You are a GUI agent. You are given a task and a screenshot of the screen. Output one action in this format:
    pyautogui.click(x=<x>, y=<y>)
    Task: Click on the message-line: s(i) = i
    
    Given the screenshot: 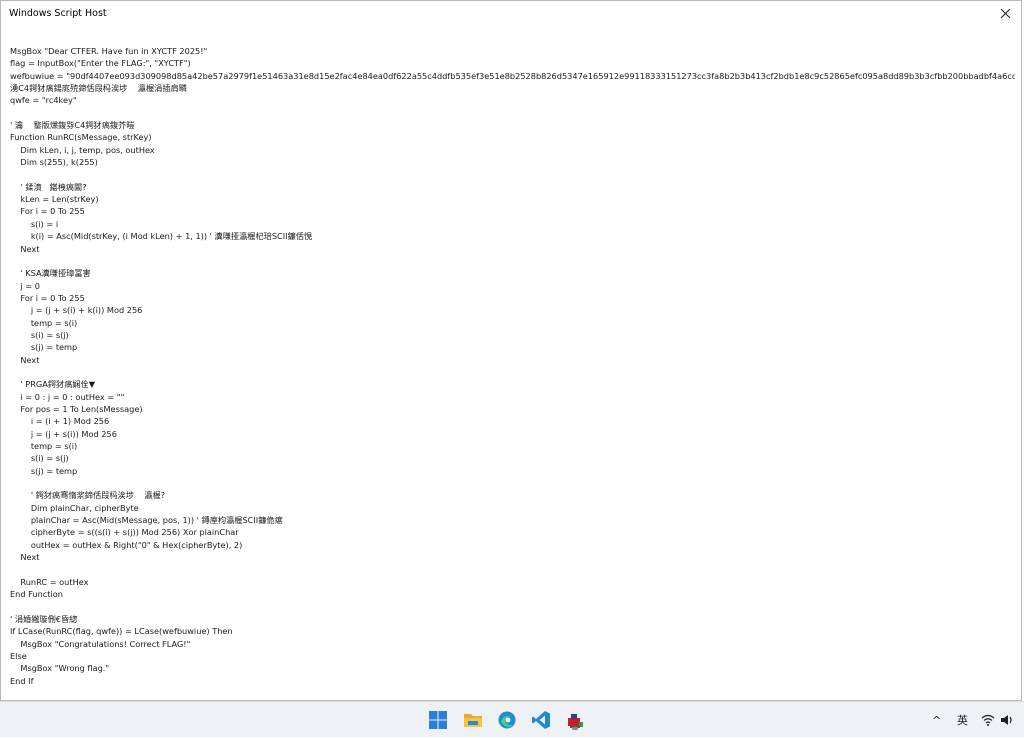 What is the action you would take?
    pyautogui.click(x=34, y=223)
    